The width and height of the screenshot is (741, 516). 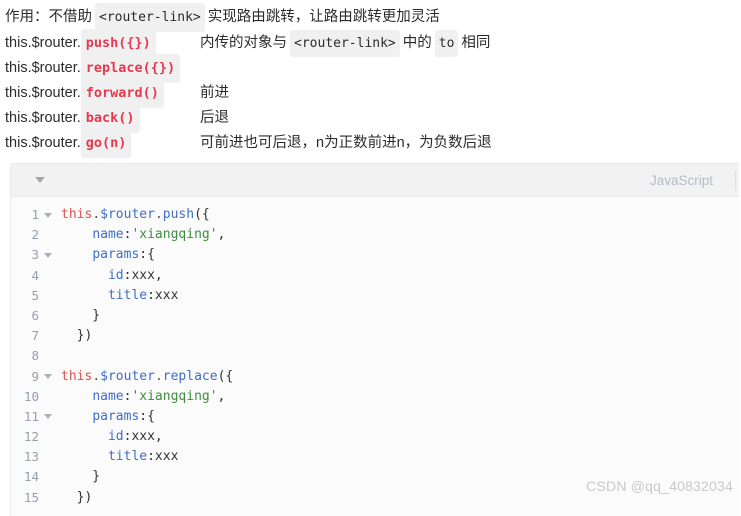 I want to click on code-line: 5 title:xxx, so click(x=375, y=296).